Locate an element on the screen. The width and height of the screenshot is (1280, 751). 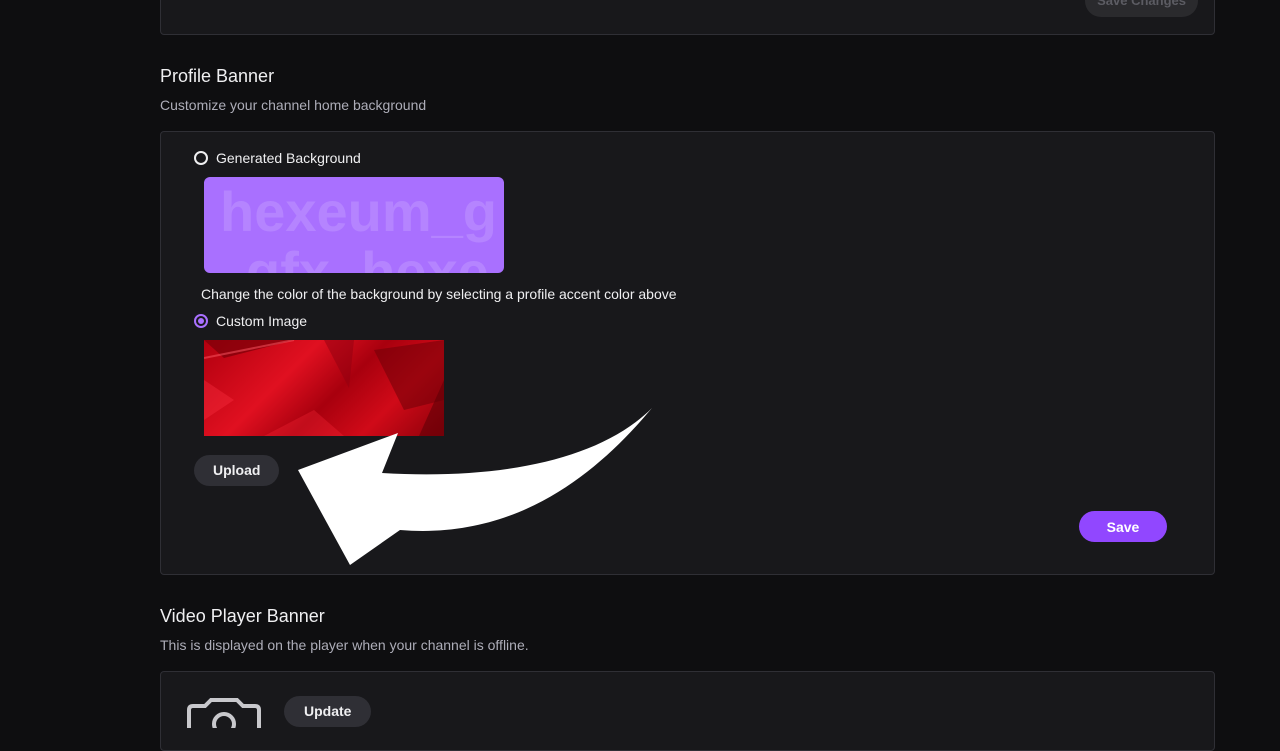
generated-background-preview: hexeum_g gfx_hexe is located at coordinates (354, 225).